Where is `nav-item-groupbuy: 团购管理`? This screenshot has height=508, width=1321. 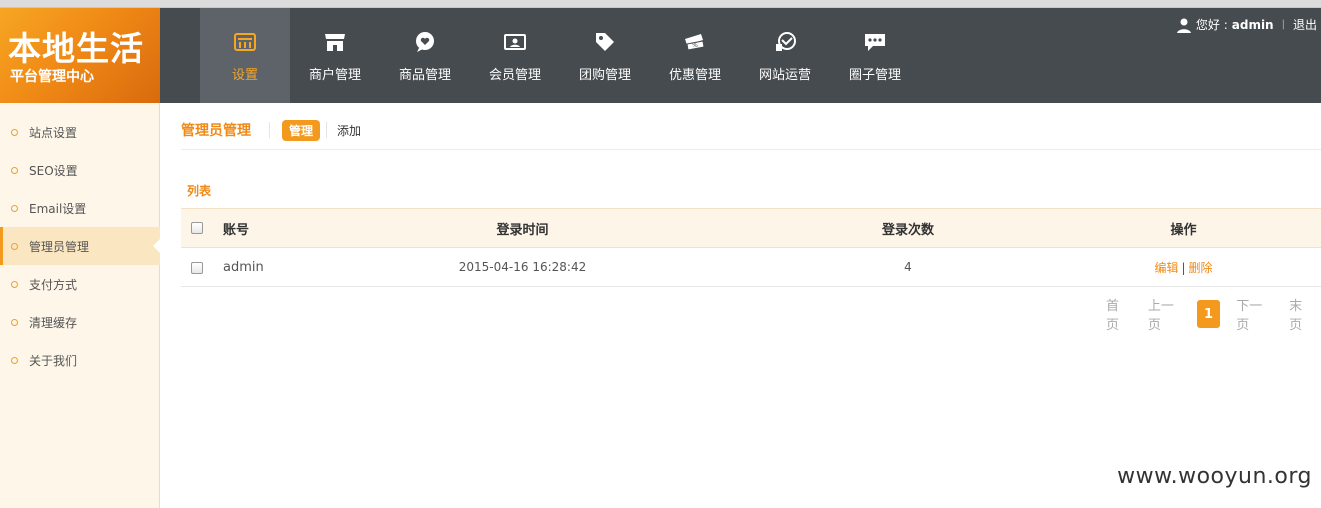
nav-item-groupbuy: 团购管理 is located at coordinates (605, 55).